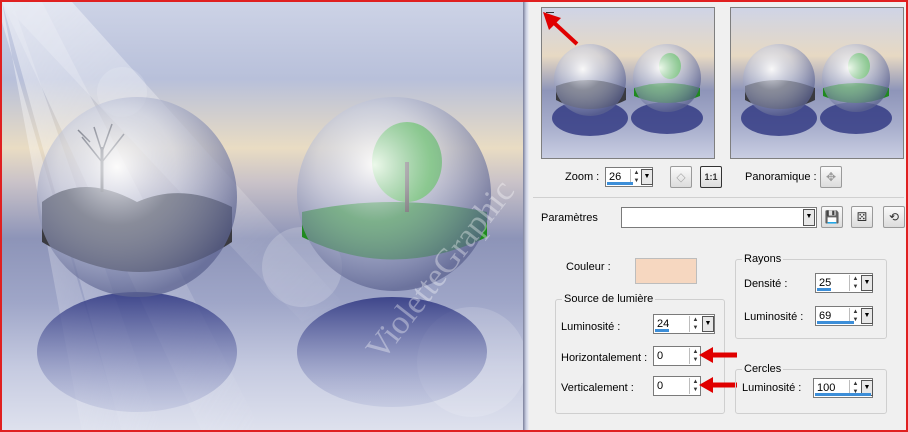 This screenshot has width=908, height=432. I want to click on vertical-label: Verticalement :, so click(597, 388).